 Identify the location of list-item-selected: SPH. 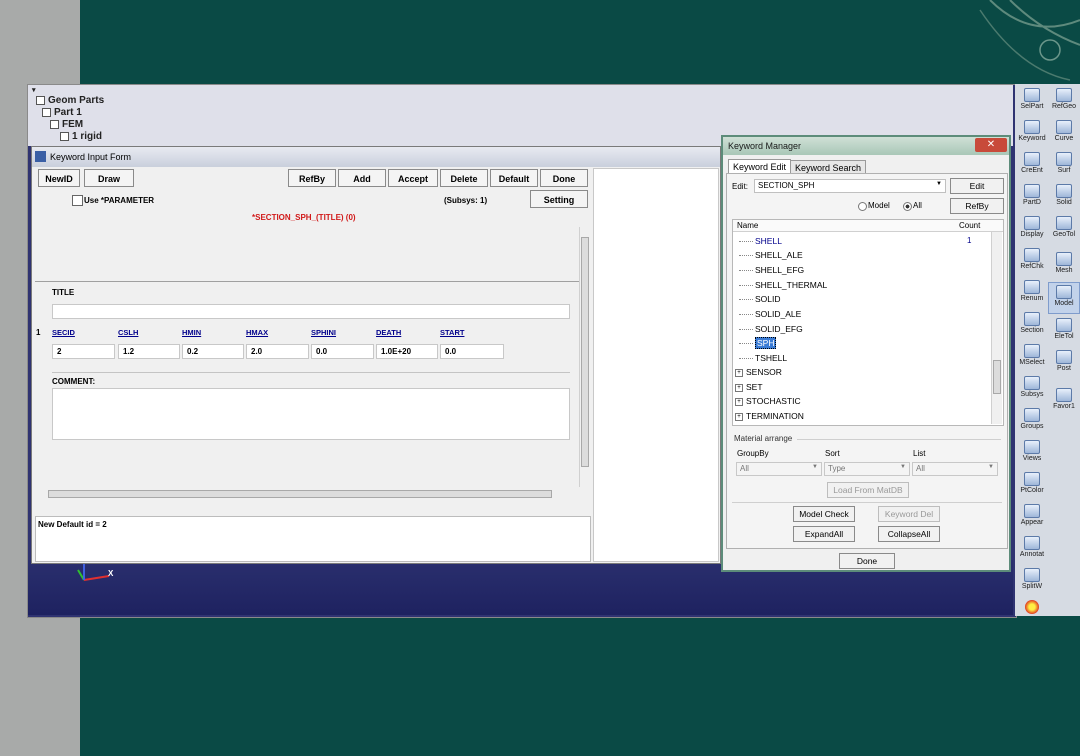
(758, 343).